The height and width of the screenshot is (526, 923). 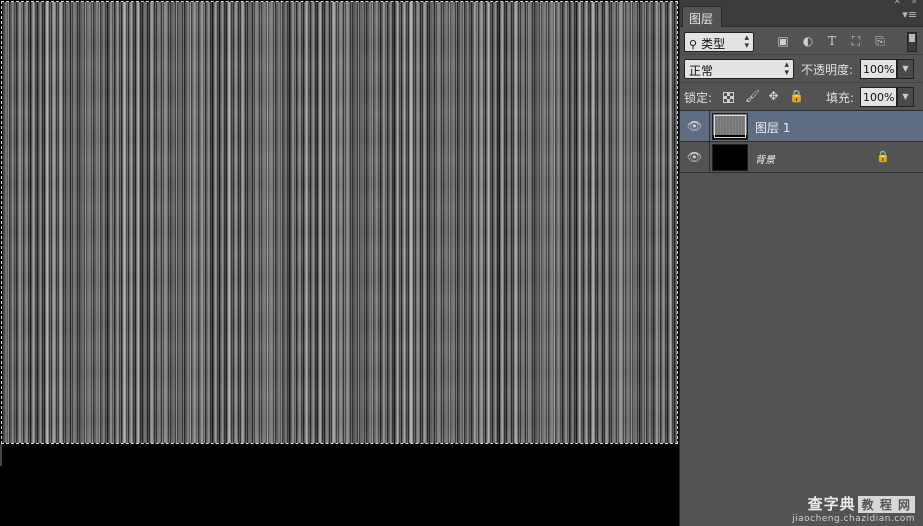 I want to click on image-filter-icon: ▣, so click(x=783, y=41).